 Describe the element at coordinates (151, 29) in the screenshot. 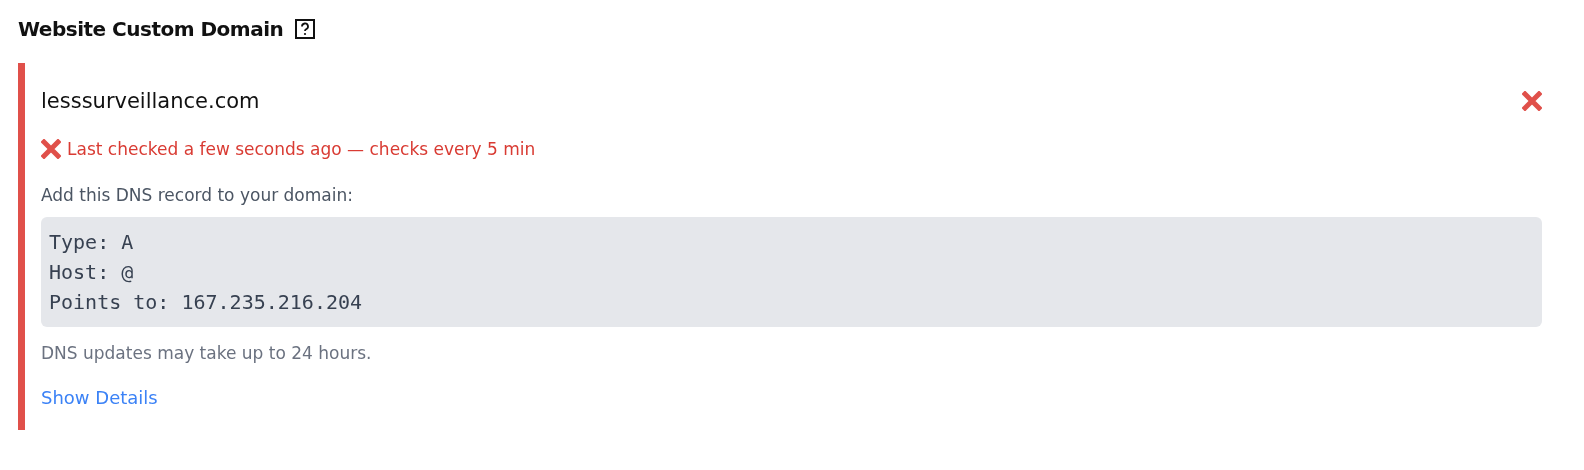

I see `section-title: Website Custom Domain` at that location.